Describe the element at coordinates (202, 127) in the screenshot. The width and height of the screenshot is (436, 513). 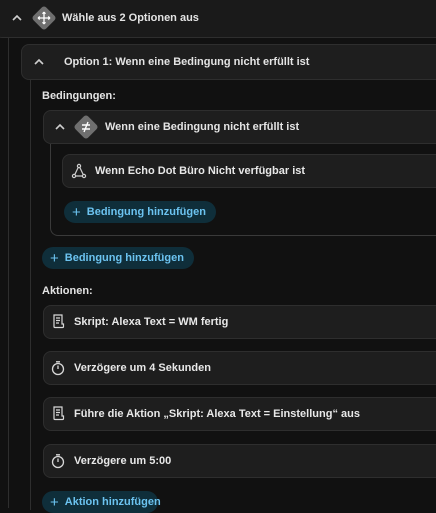
I see `not-condition-title: Wenn eine Bedingung nicht erfüllt ist` at that location.